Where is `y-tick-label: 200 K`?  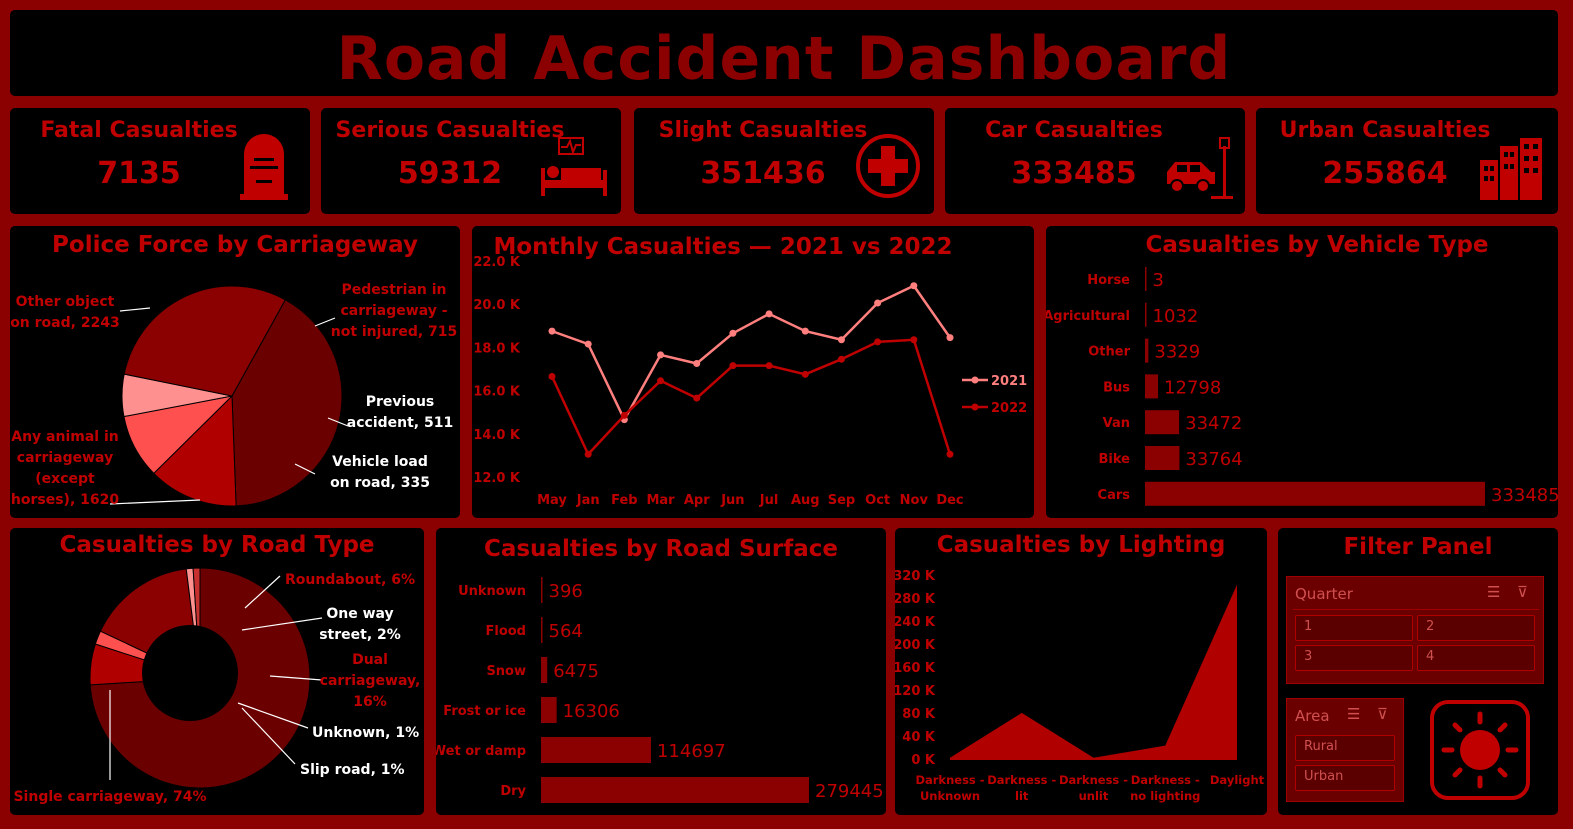 y-tick-label: 200 K is located at coordinates (915, 645).